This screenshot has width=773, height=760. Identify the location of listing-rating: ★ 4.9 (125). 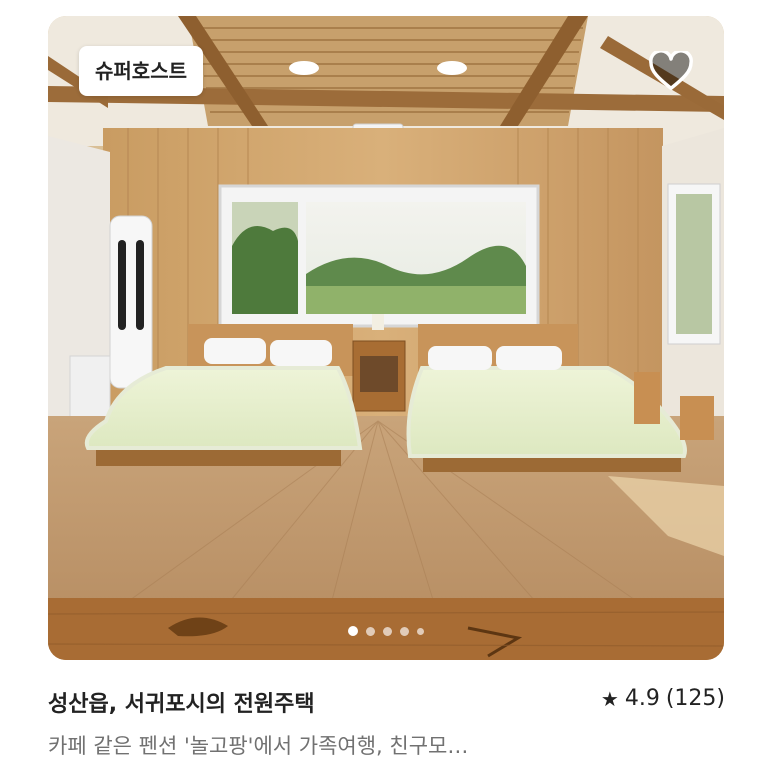
(663, 698).